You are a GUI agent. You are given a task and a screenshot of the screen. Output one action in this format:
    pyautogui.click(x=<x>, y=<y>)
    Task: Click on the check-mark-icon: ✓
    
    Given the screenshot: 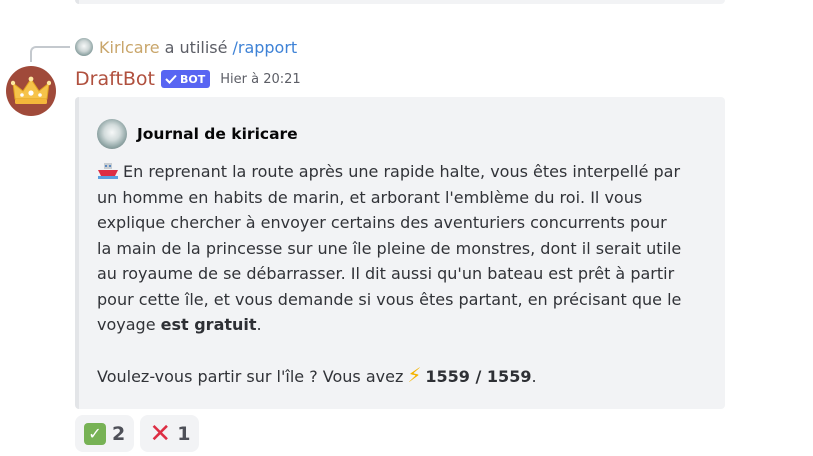 What is the action you would take?
    pyautogui.click(x=95, y=433)
    